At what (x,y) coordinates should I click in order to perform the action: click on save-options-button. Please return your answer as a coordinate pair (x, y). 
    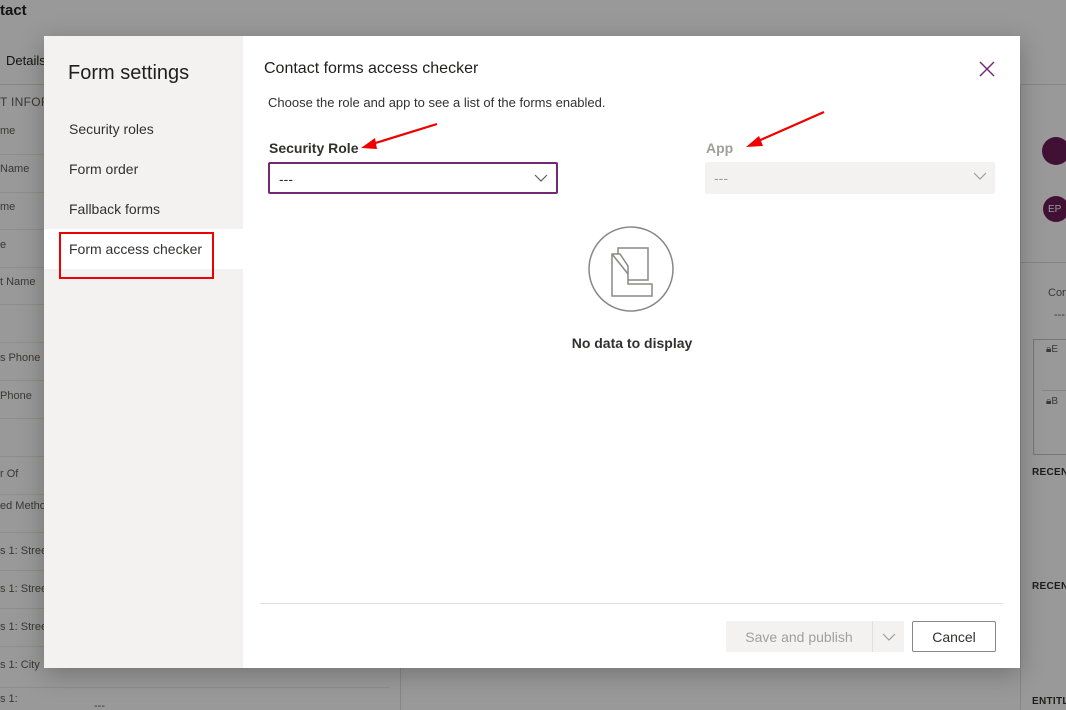
    Looking at the image, I should click on (888, 636).